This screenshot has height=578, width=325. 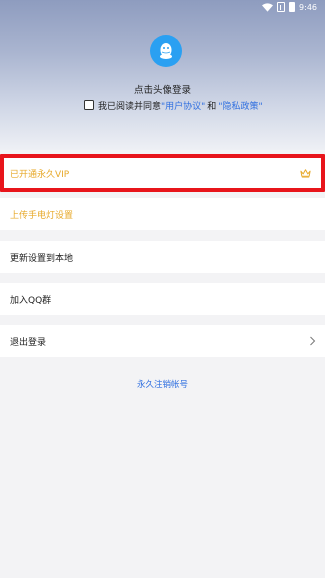 I want to click on vip-label: 已开通永久VIP, so click(x=40, y=174).